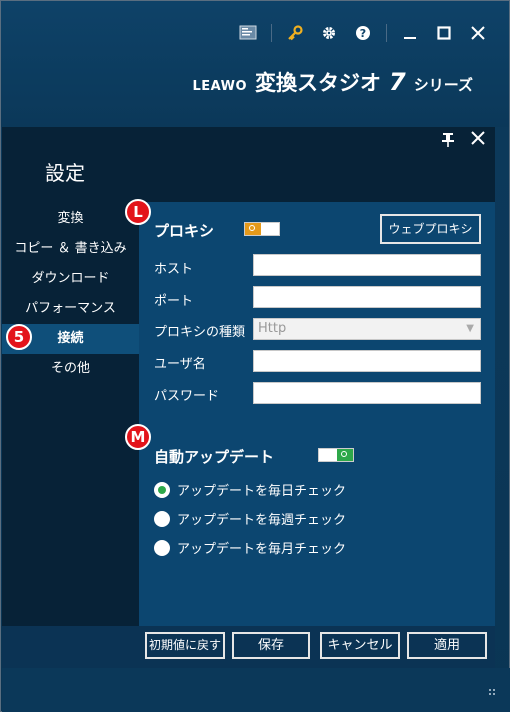 The image size is (510, 712). I want to click on web-proxy-button: ウェブプロキシ, so click(430, 229).